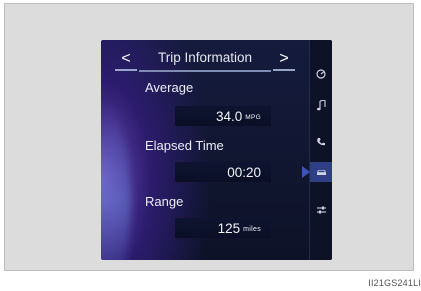 The width and height of the screenshot is (421, 291). What do you see at coordinates (321, 210) in the screenshot?
I see `settings-icon` at bounding box center [321, 210].